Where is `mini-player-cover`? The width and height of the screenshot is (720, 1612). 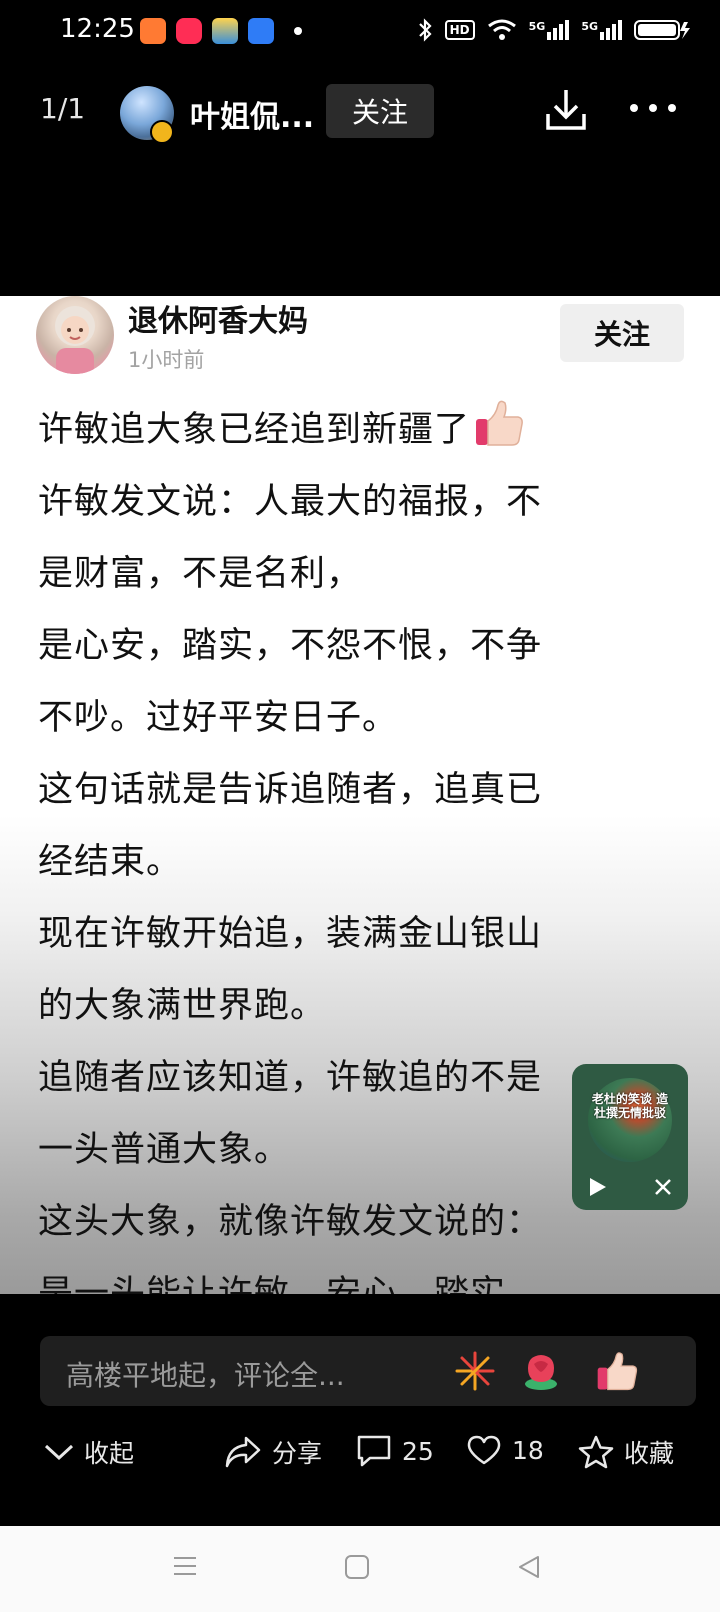 mini-player-cover is located at coordinates (630, 1120).